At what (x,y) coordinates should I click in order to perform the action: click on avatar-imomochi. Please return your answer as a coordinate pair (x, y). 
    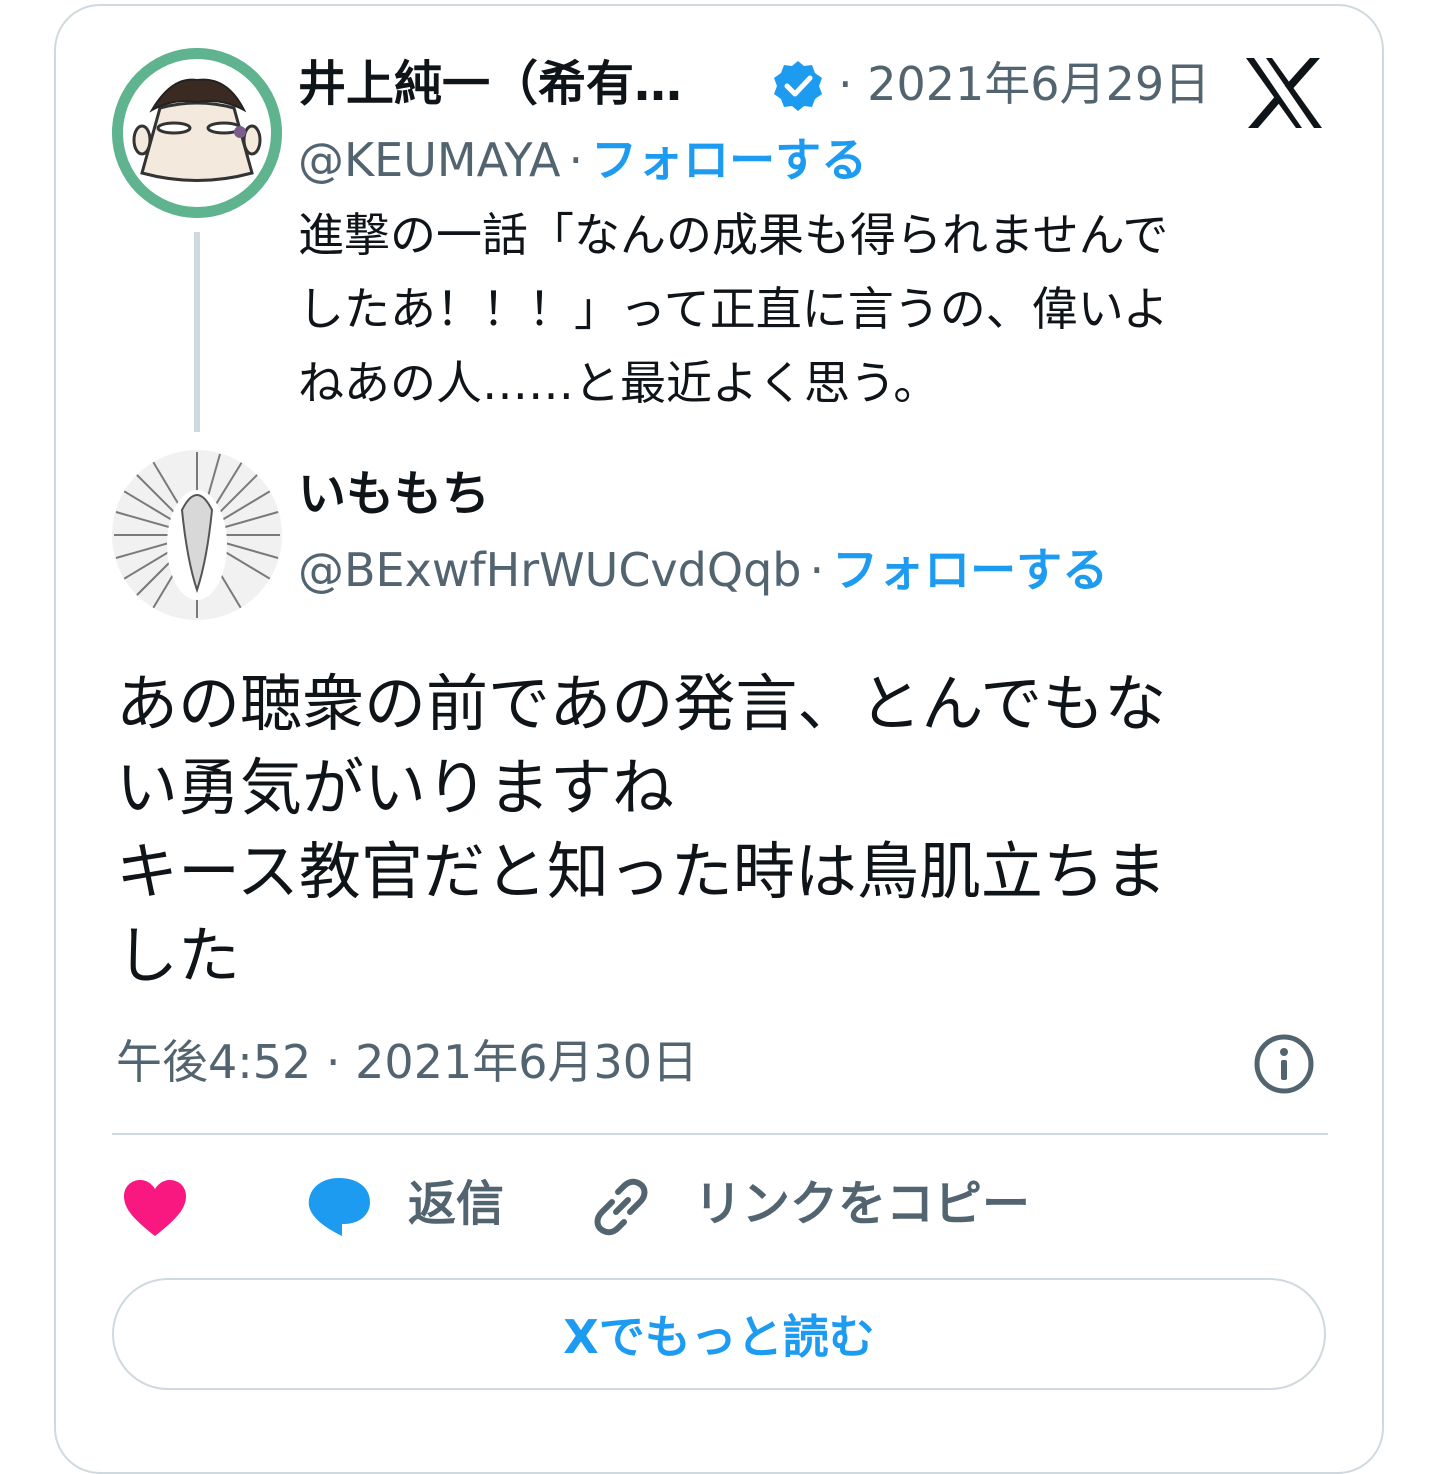
    Looking at the image, I should click on (197, 535).